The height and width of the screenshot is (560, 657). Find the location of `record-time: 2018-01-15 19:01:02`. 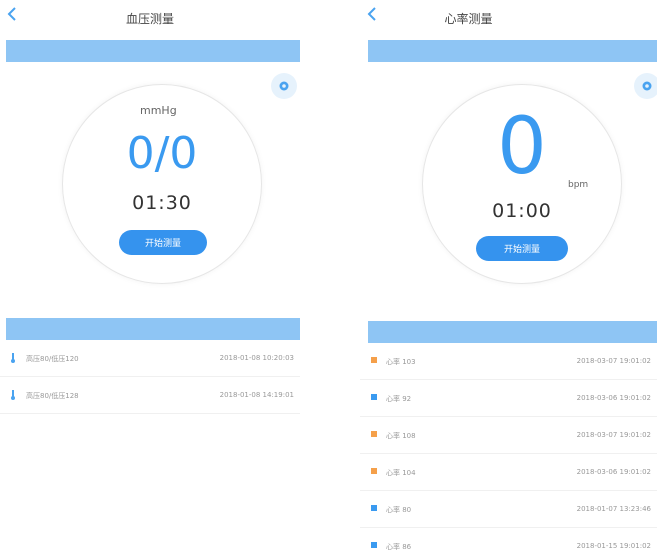

record-time: 2018-01-15 19:01:02 is located at coordinates (613, 546).